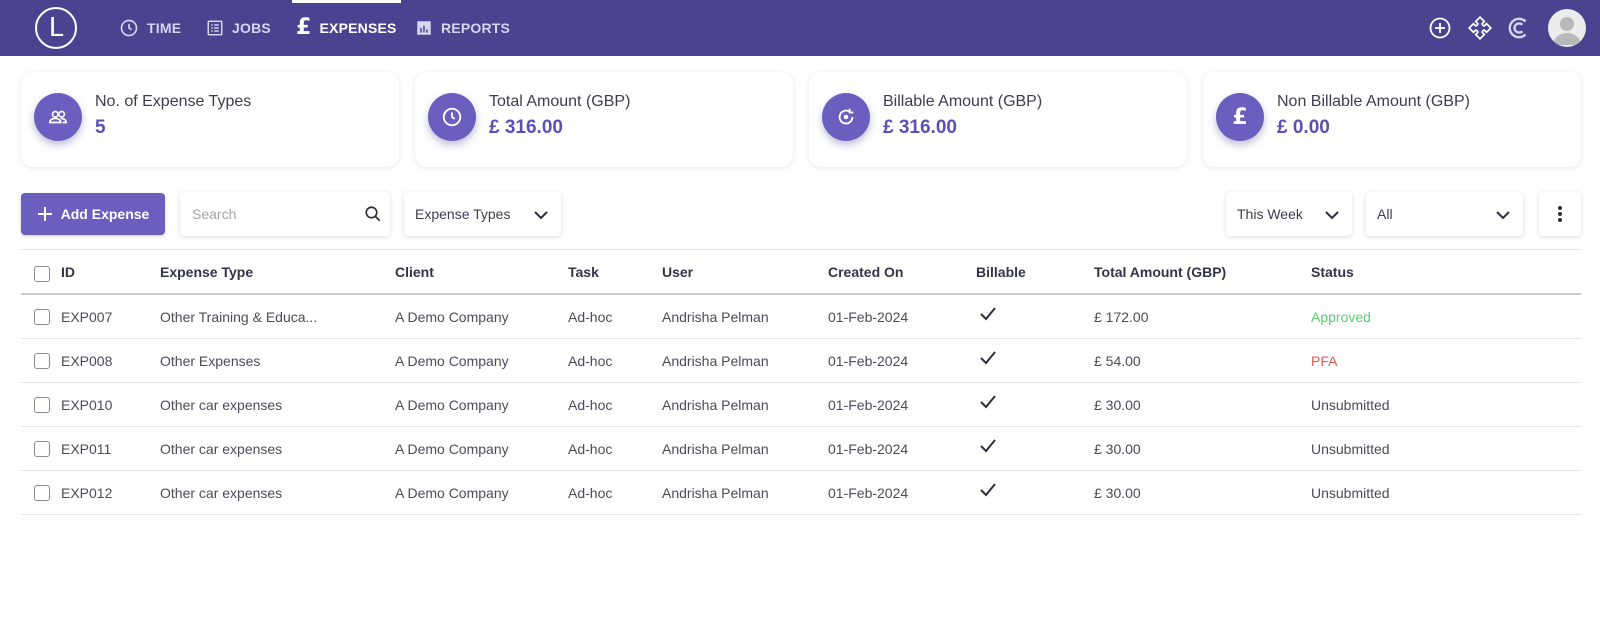 The image size is (1600, 641). I want to click on search-box, so click(285, 214).